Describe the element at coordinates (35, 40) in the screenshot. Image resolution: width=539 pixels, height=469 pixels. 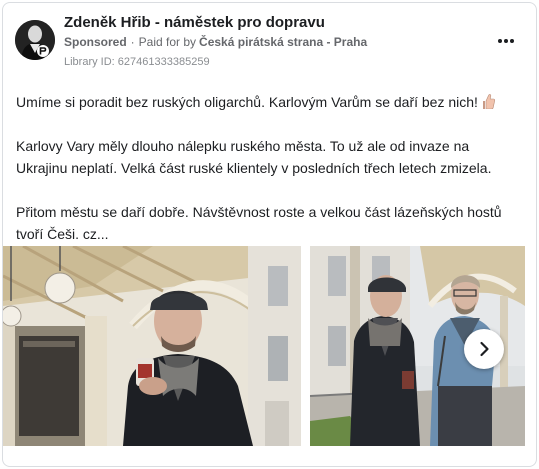
I see `avatar` at that location.